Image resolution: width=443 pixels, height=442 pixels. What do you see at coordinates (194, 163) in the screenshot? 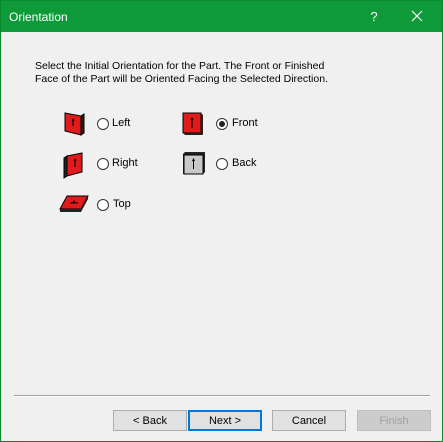
I see `part-back-icon` at bounding box center [194, 163].